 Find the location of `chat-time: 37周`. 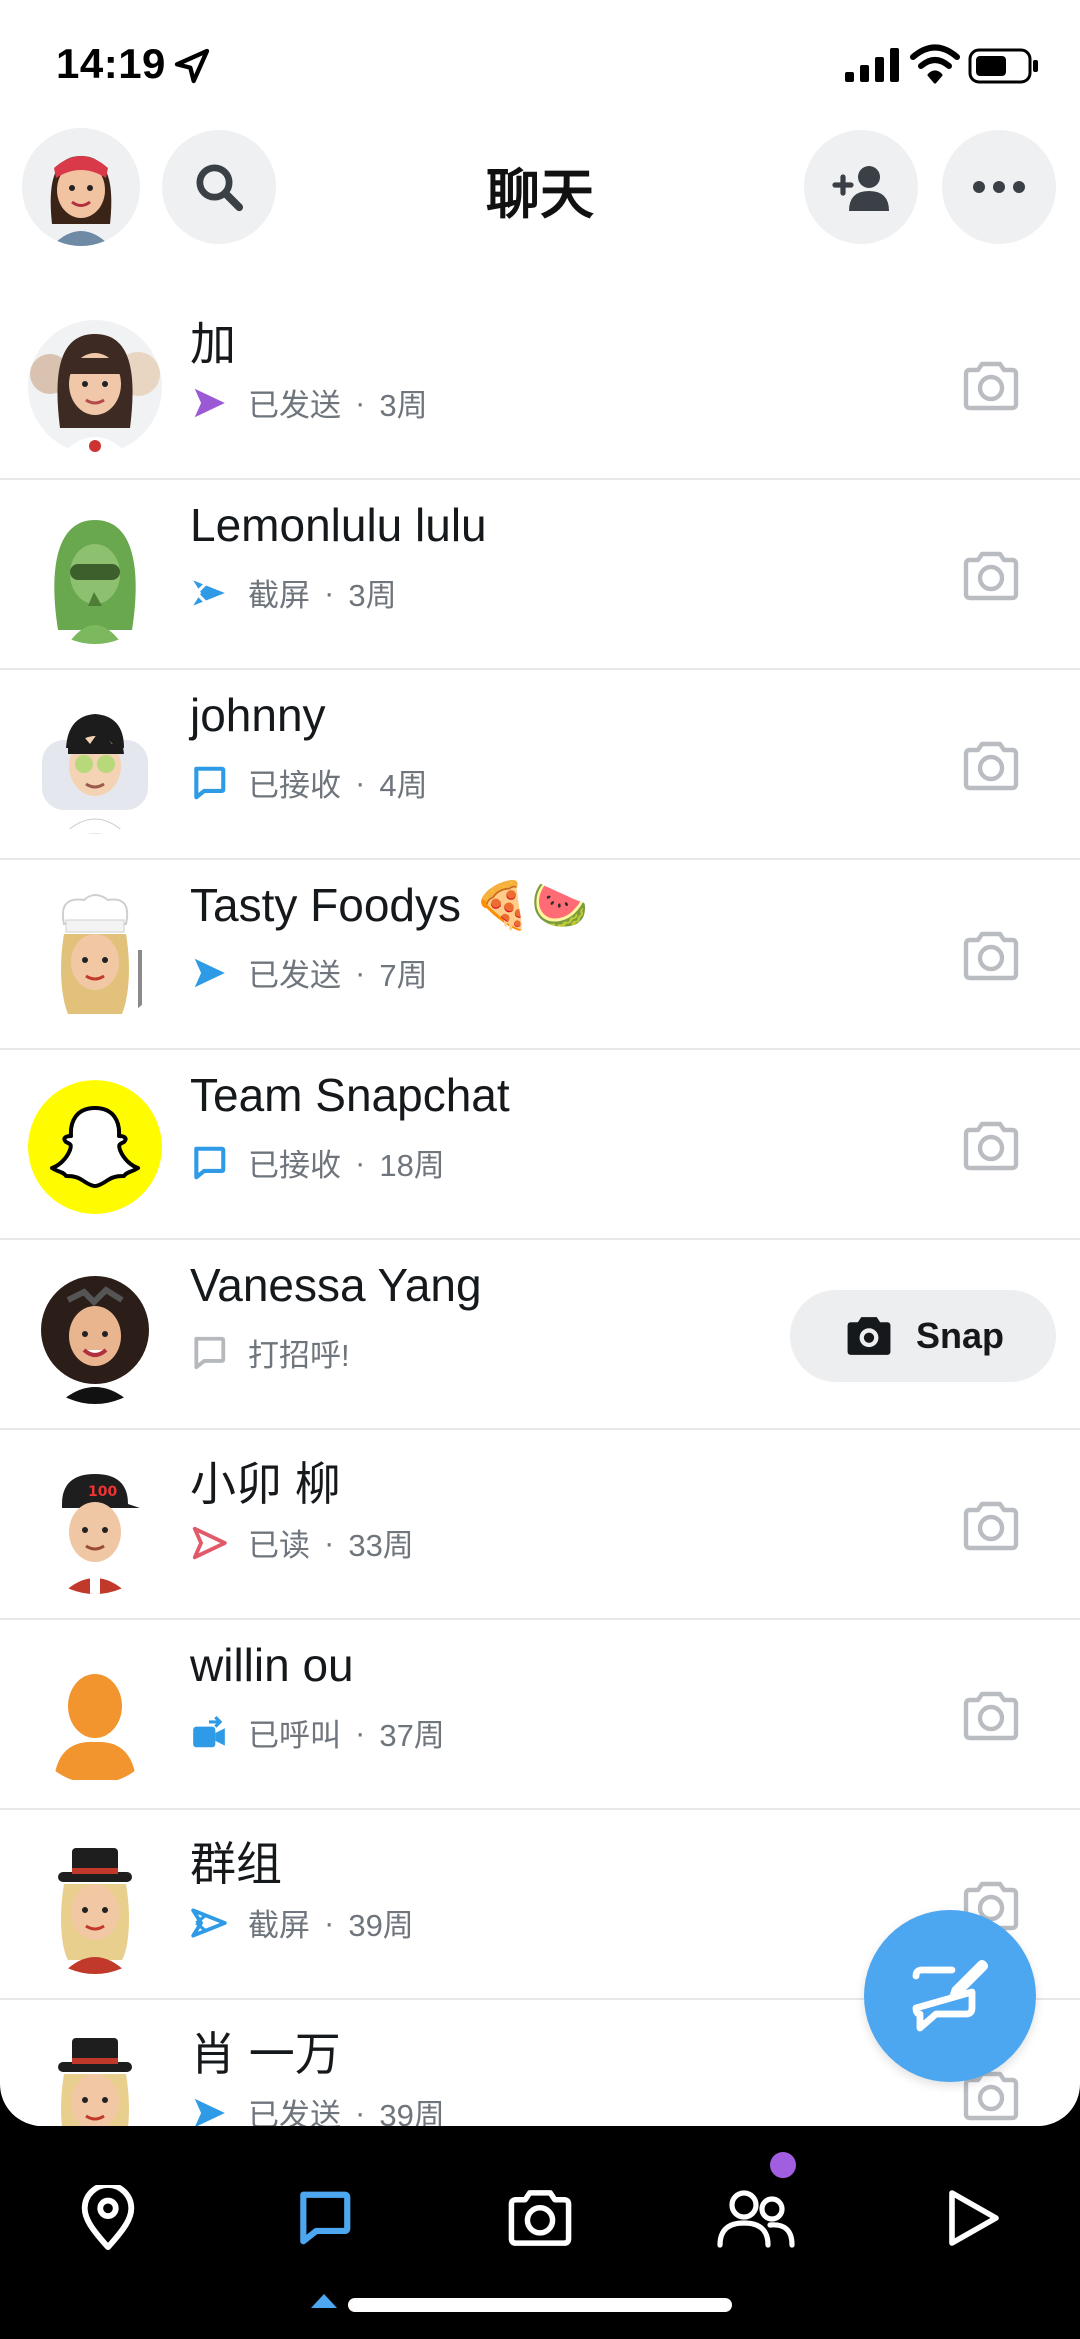

chat-time: 37周 is located at coordinates (412, 1735).